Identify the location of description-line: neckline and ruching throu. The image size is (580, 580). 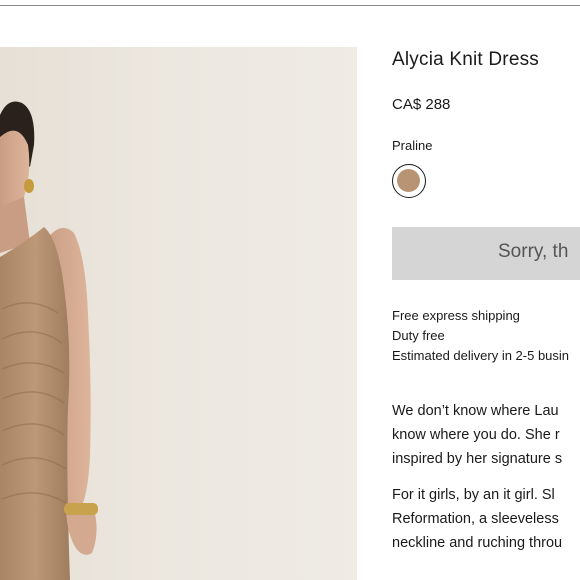
(477, 543).